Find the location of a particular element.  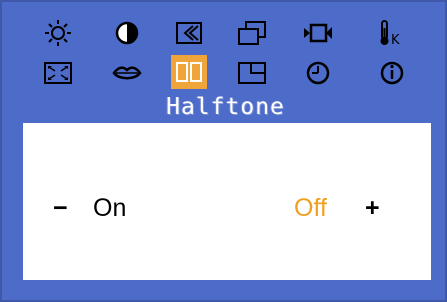

video-input-icon is located at coordinates (318, 33).